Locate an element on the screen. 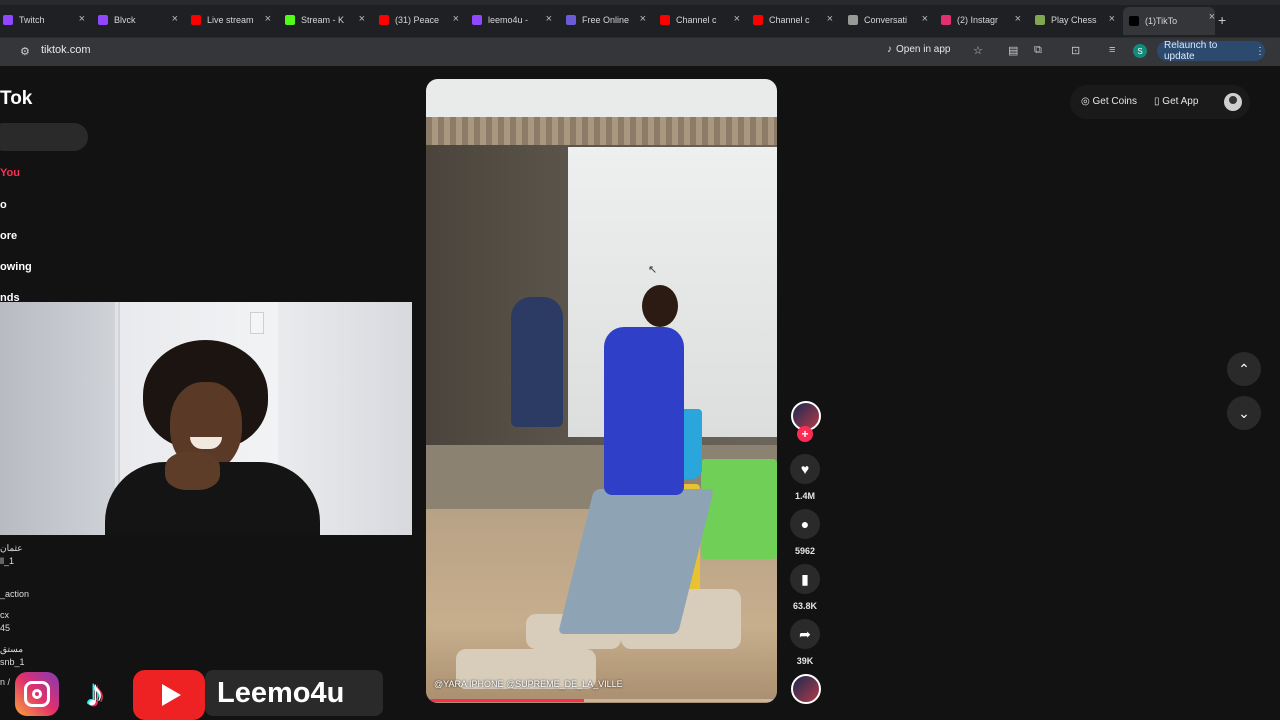  browser-tab: (31) Peace × is located at coordinates (419, 20).